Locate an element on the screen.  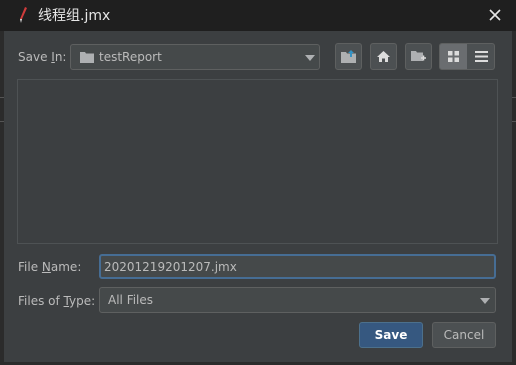
list-view-button is located at coordinates (453, 56).